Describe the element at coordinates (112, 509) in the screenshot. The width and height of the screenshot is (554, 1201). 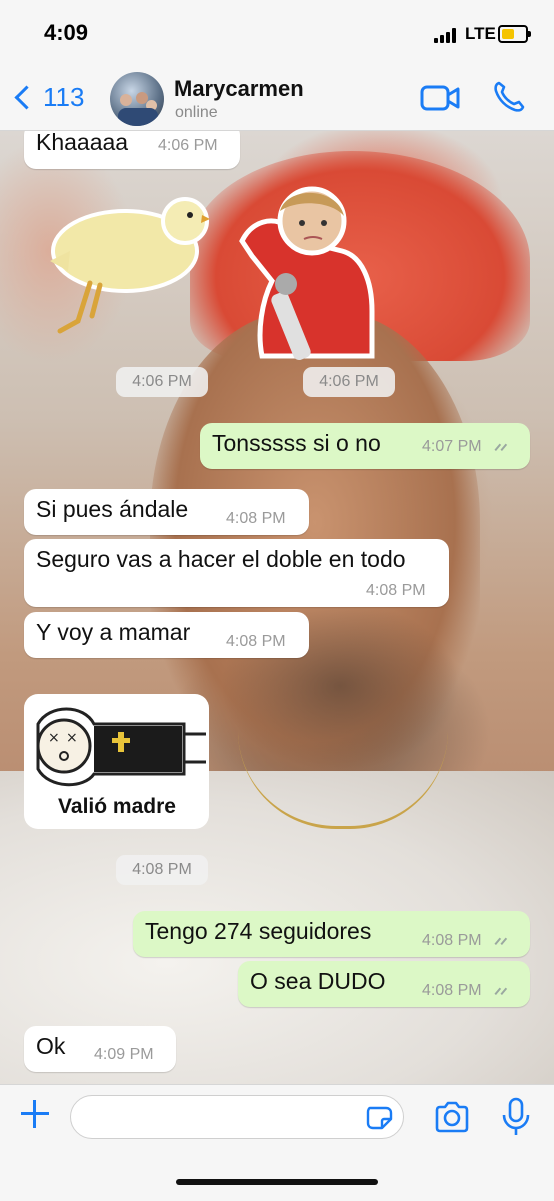
I see `message-text: Si pues ándale` at that location.